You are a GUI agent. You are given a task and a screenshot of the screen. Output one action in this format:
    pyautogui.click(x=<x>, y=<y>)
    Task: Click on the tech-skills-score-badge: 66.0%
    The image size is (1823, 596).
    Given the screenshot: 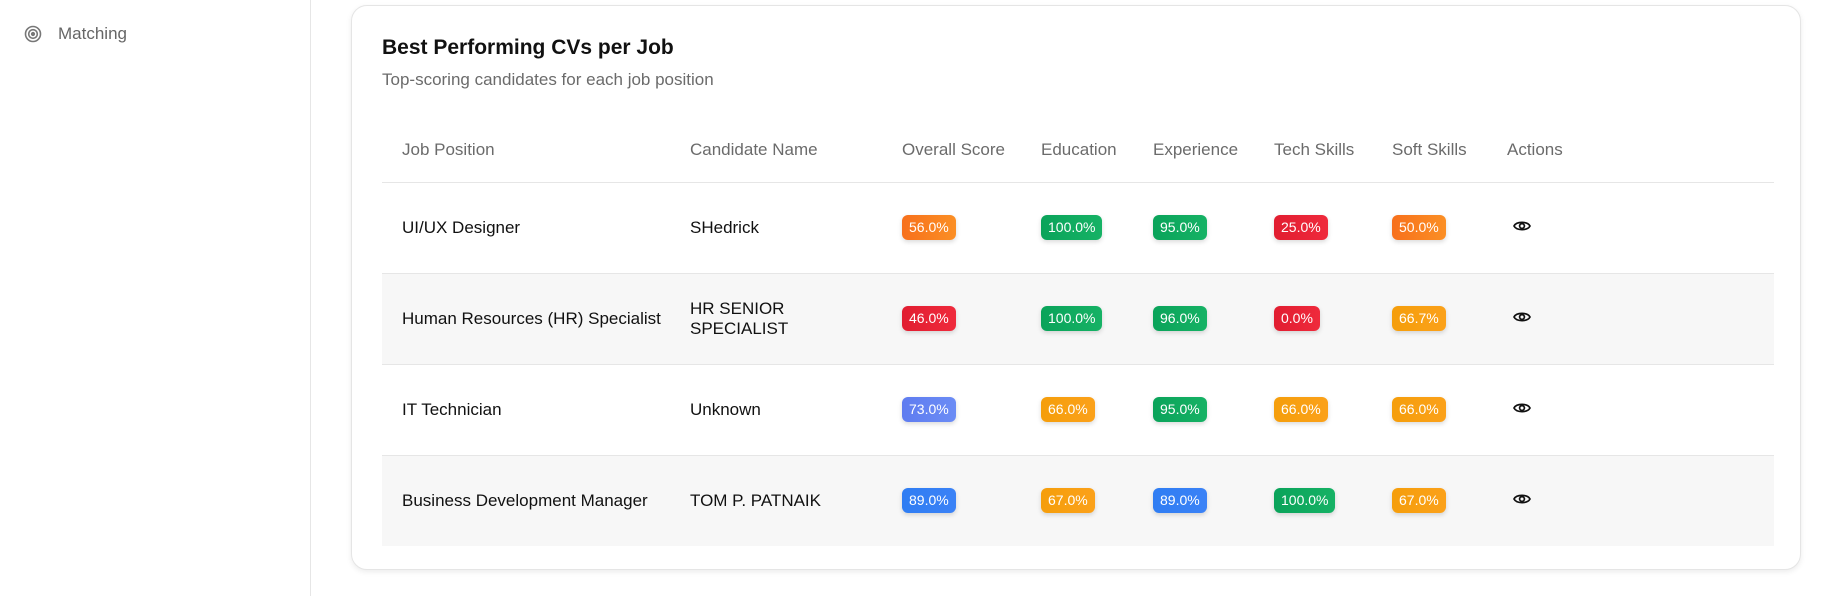 What is the action you would take?
    pyautogui.click(x=1301, y=409)
    